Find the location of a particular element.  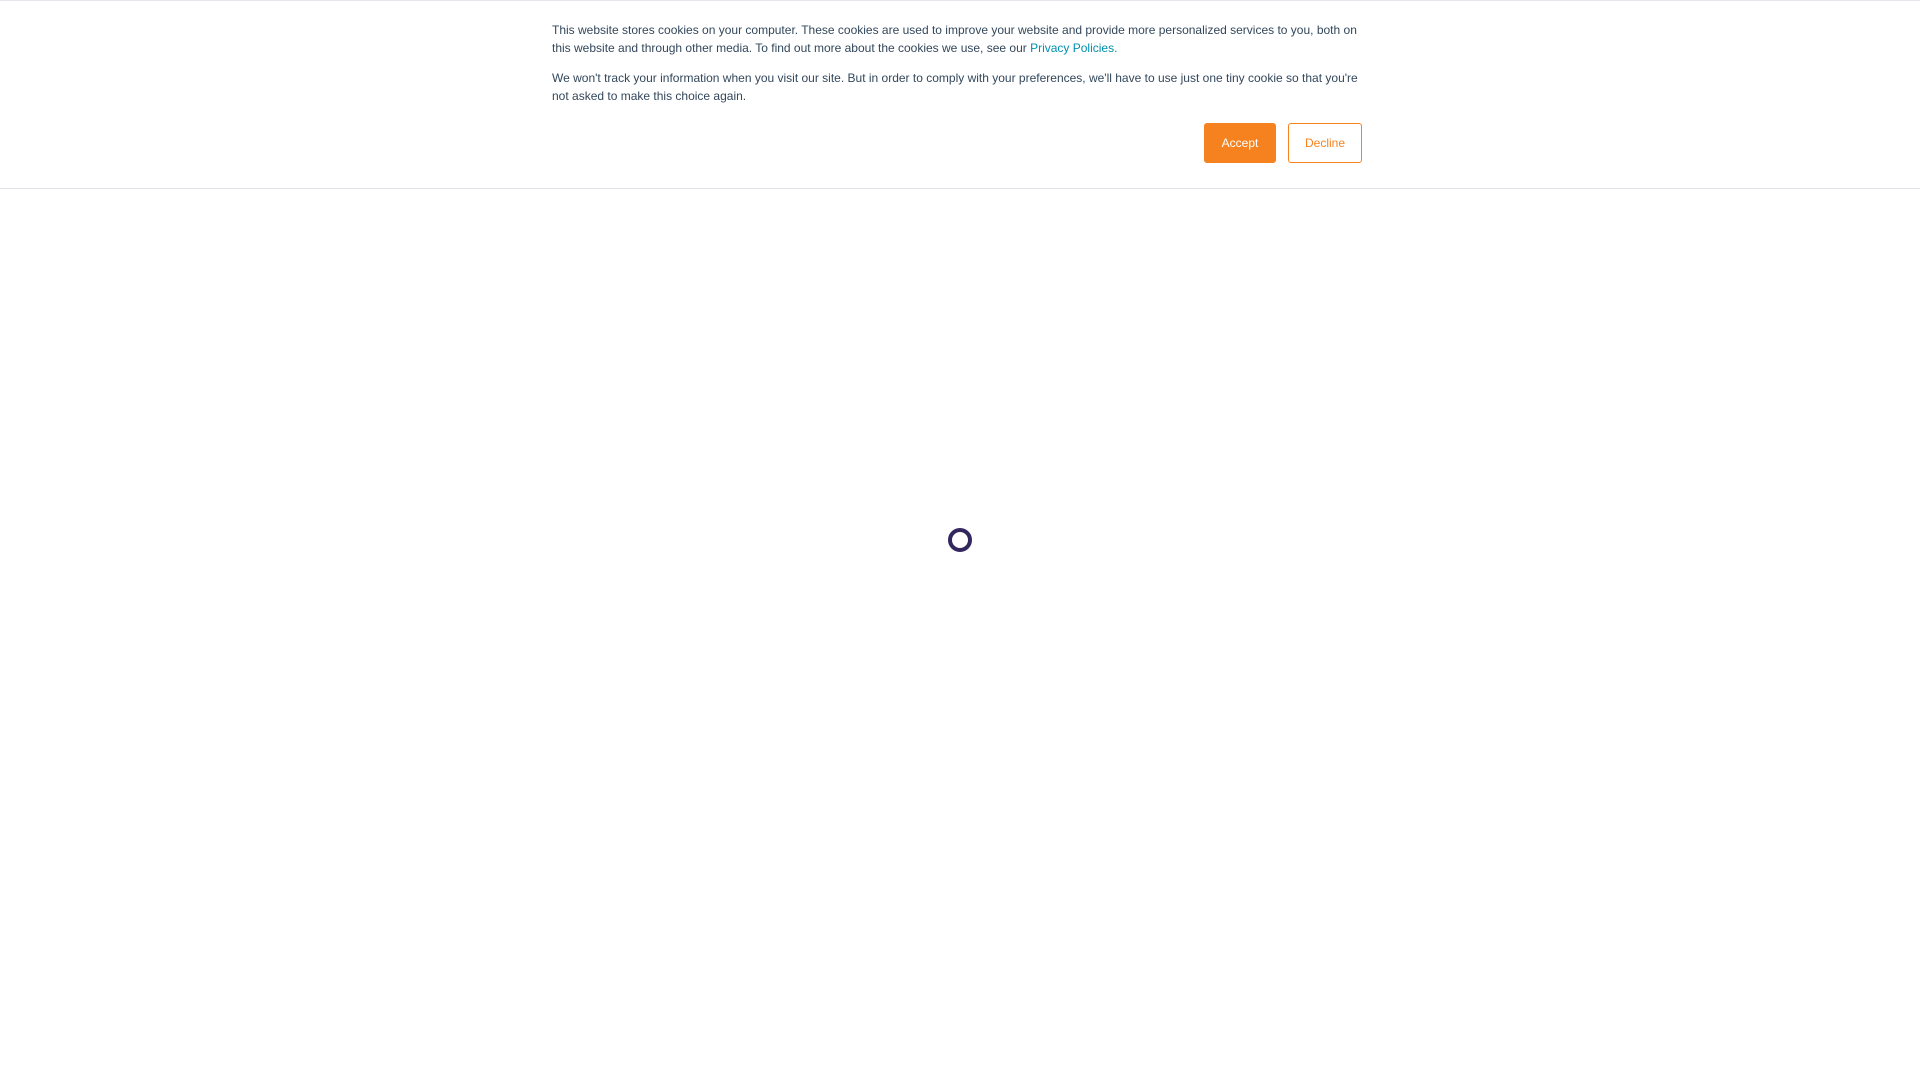

decline-button: Decline is located at coordinates (1325, 143).